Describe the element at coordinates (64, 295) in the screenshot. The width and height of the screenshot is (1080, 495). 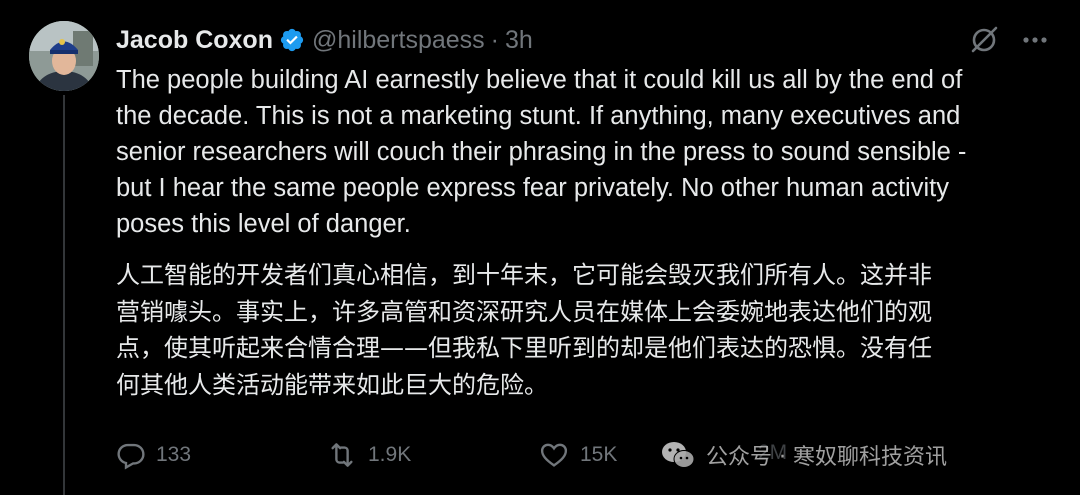
I see `thread-line` at that location.